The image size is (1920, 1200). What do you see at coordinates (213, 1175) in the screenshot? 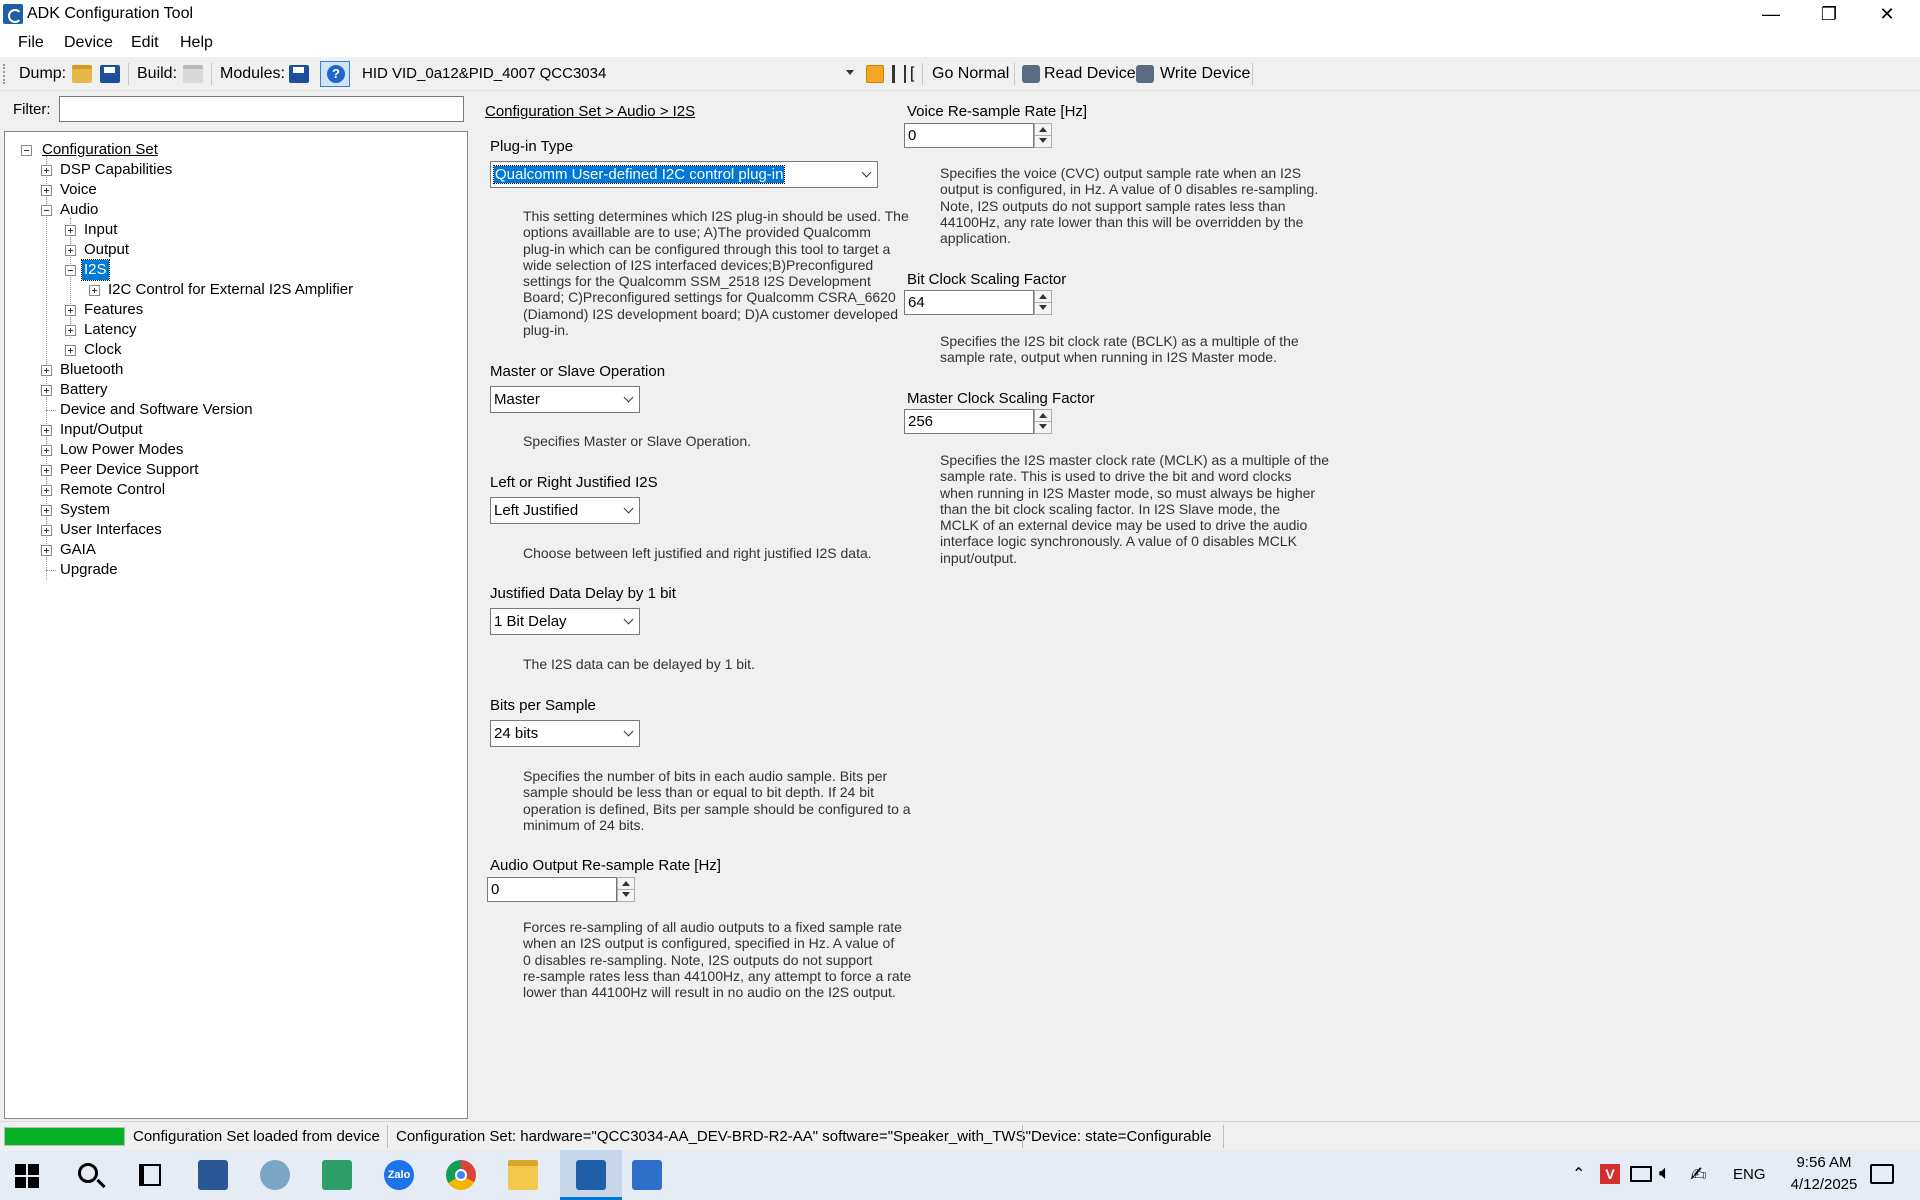
I see `powershell-icon` at bounding box center [213, 1175].